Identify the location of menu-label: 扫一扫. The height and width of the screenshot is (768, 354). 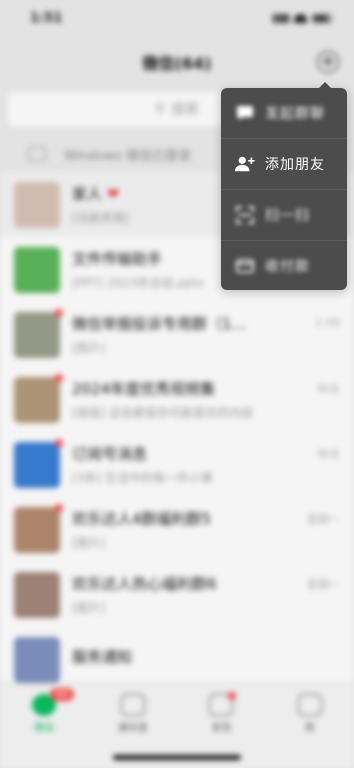
(287, 216).